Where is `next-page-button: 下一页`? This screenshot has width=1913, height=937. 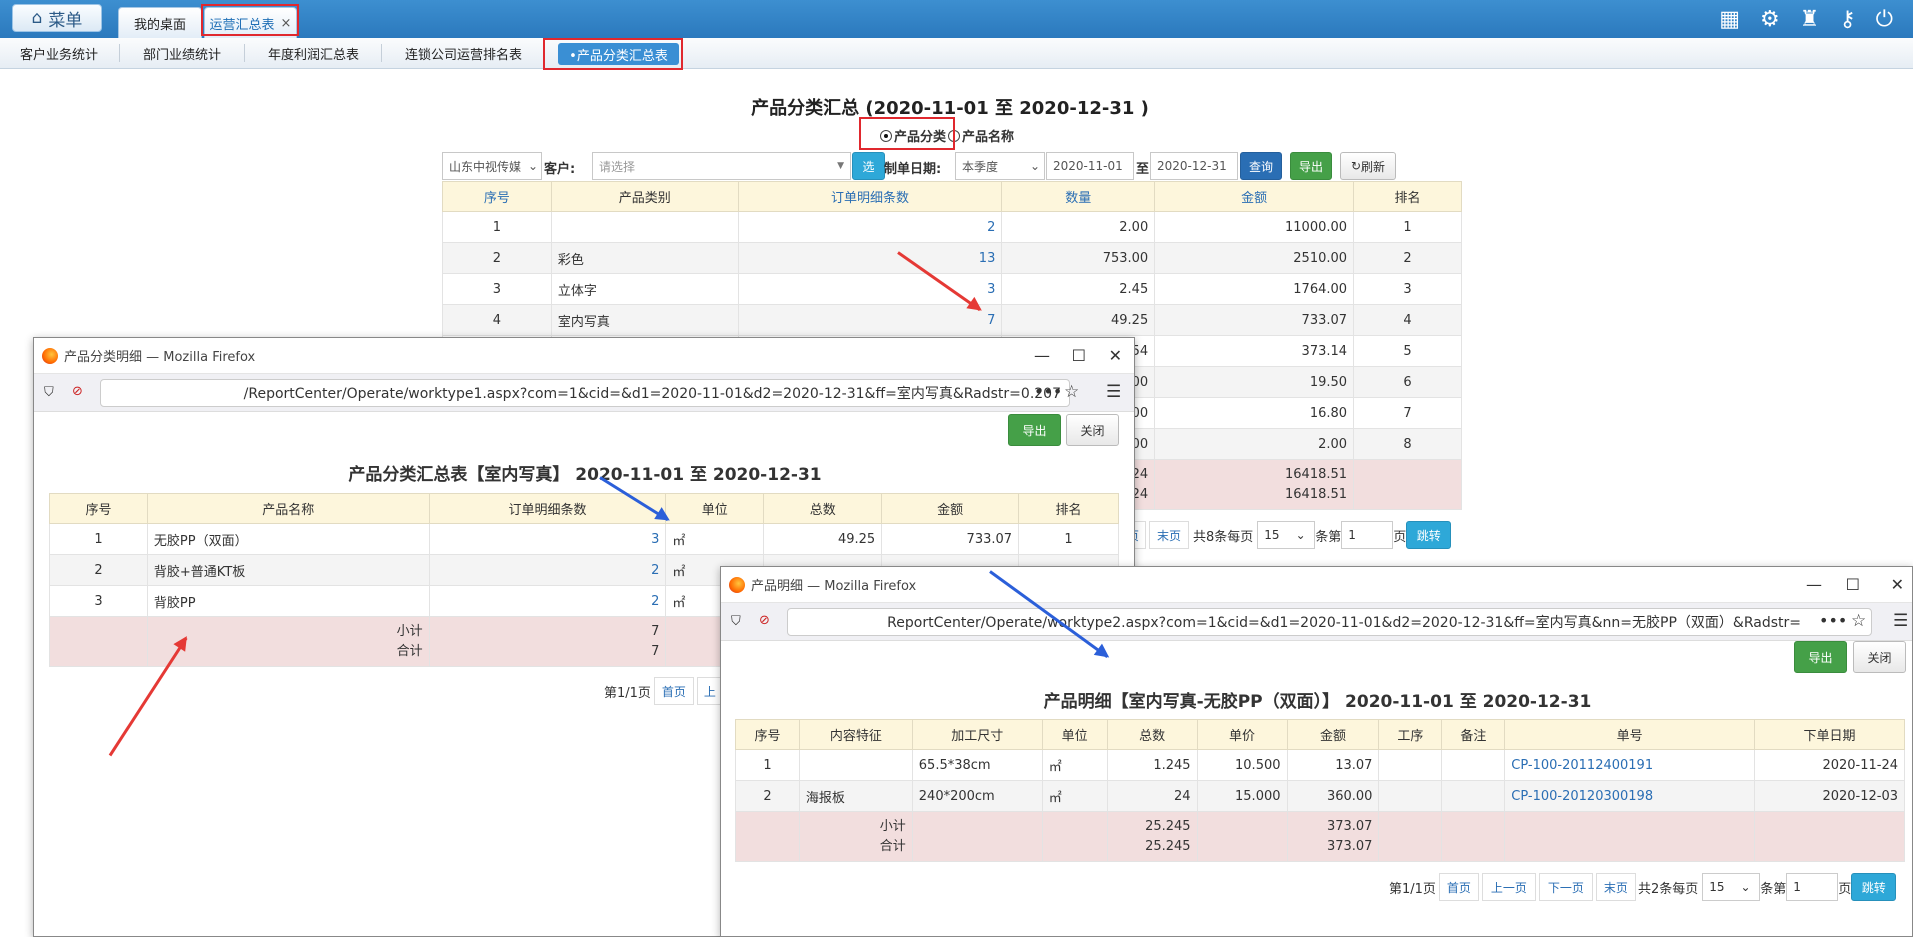
next-page-button: 下一页 is located at coordinates (1565, 887).